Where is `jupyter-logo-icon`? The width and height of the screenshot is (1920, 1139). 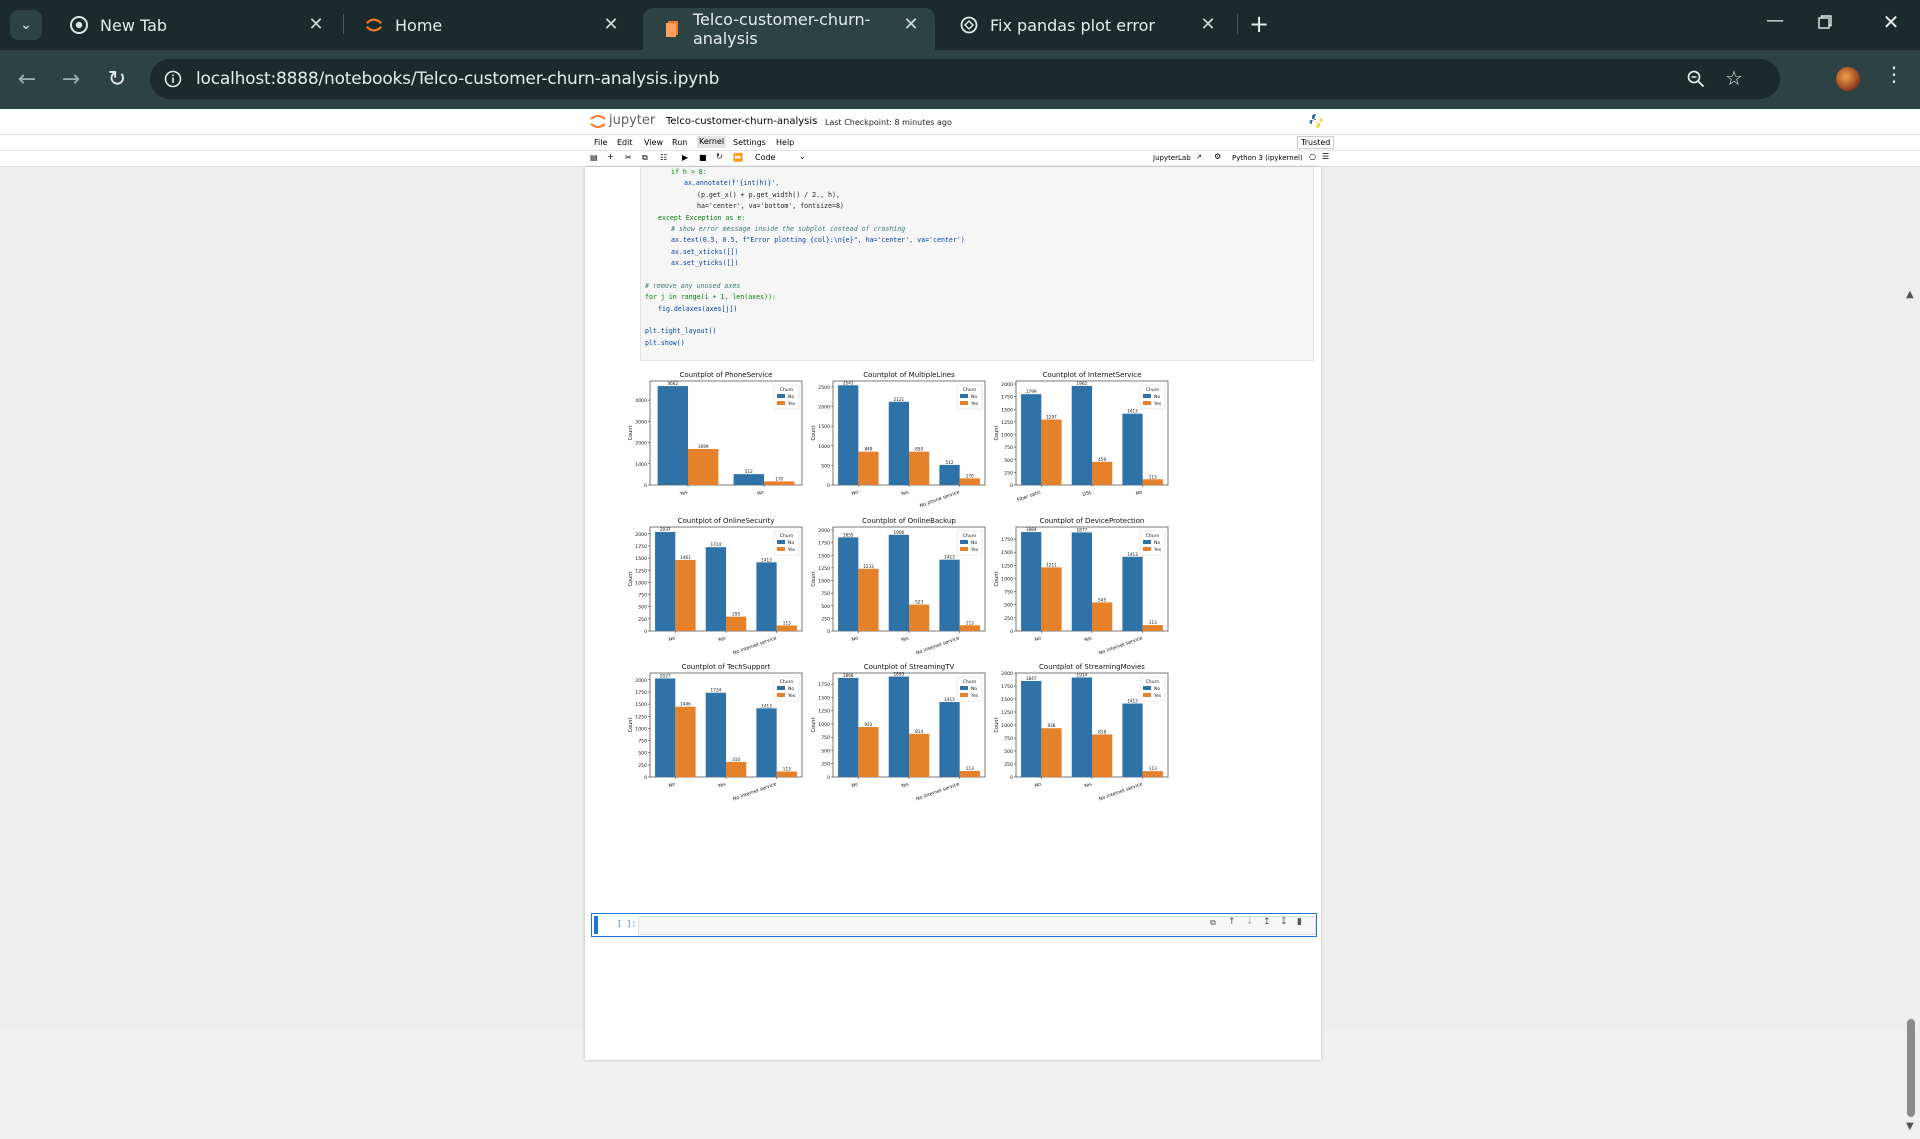 jupyter-logo-icon is located at coordinates (598, 123).